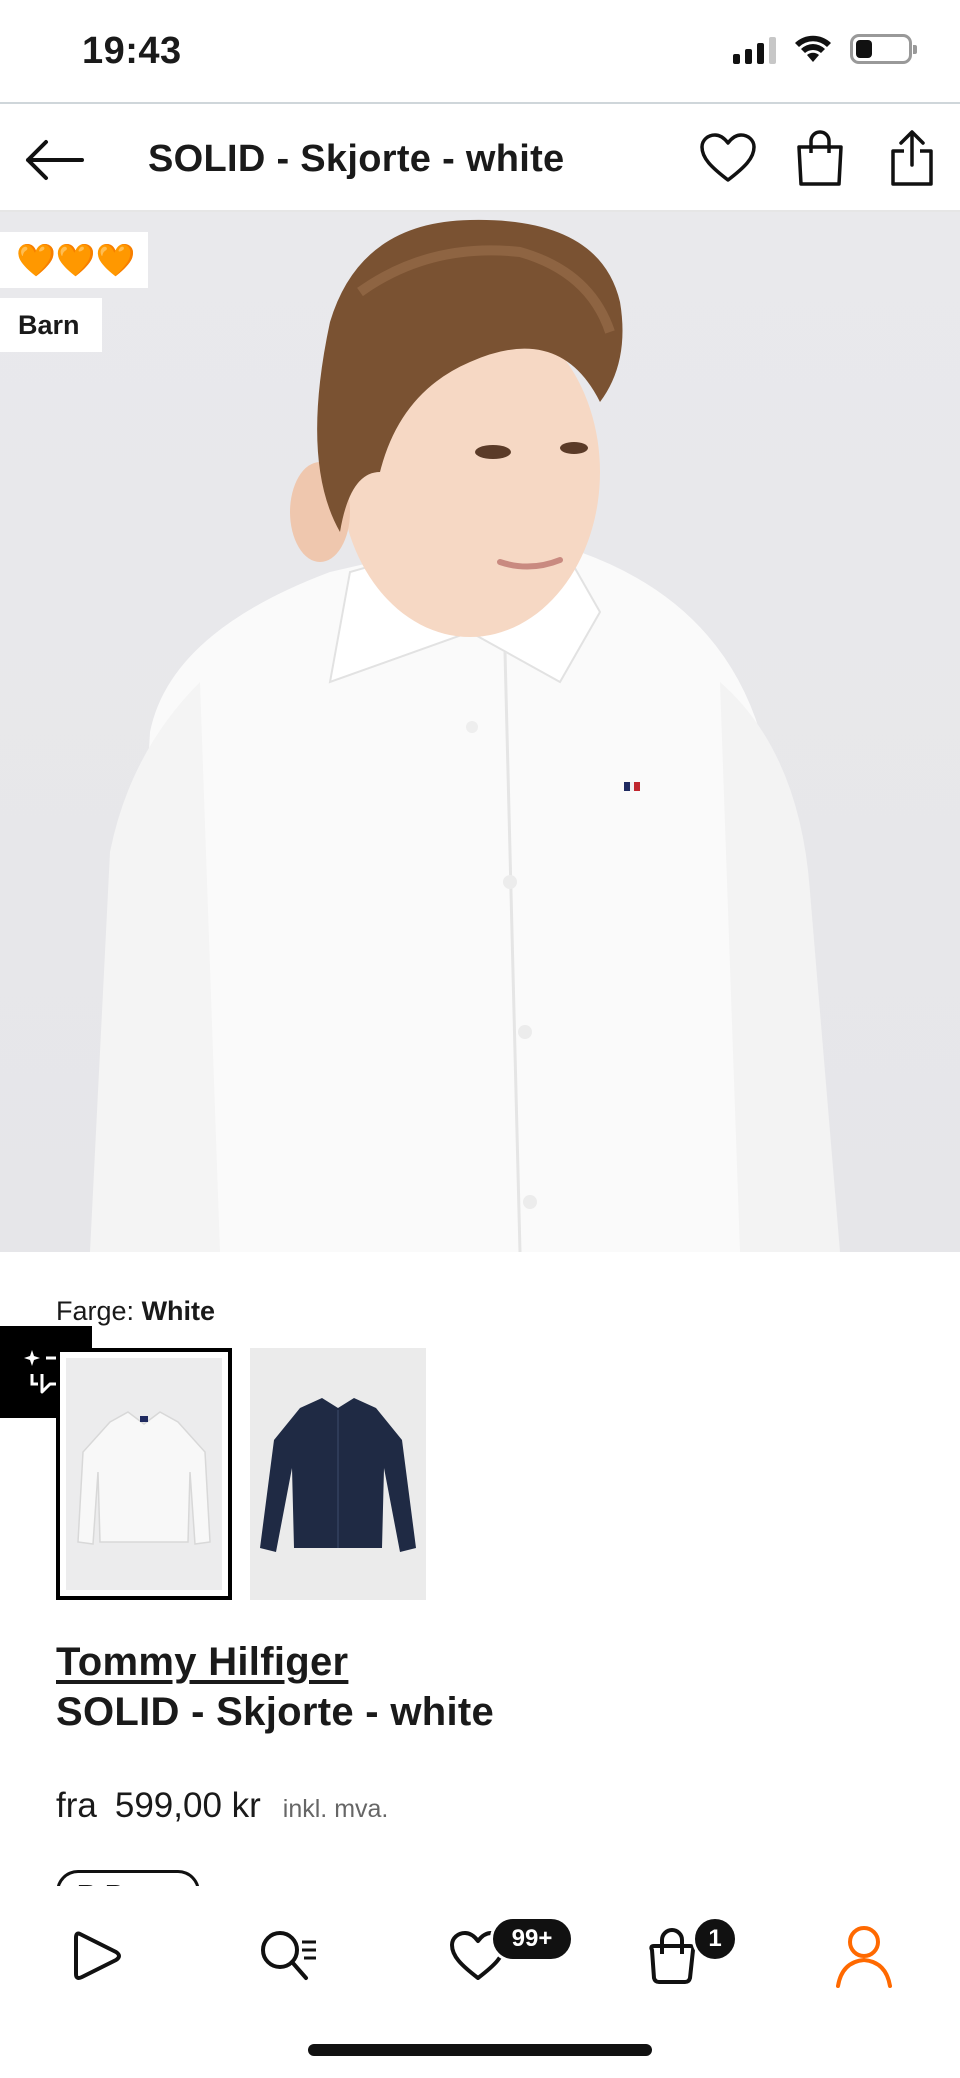  I want to click on brand-link: Tommy Hilfiger, so click(202, 1662).